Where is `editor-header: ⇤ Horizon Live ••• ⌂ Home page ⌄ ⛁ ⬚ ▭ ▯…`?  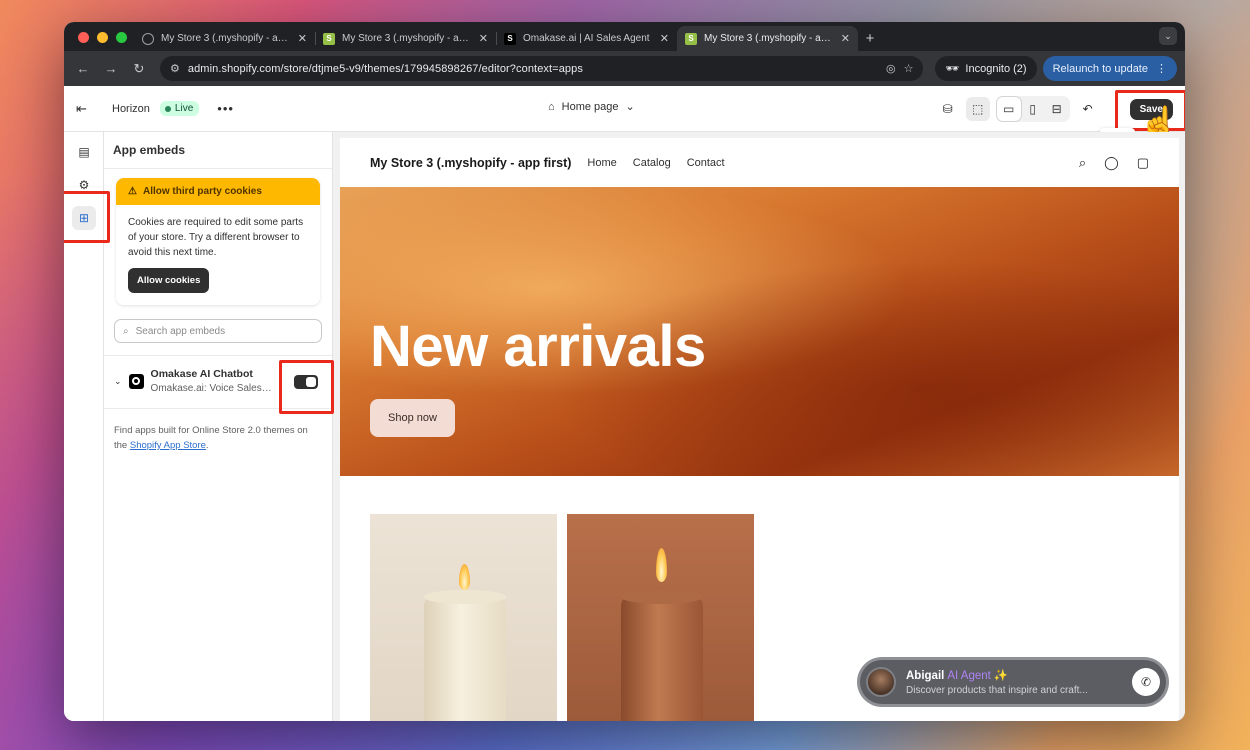
editor-header: ⇤ Horizon Live ••• ⌂ Home page ⌄ ⛁ ⬚ ▭ ▯… is located at coordinates (624, 109).